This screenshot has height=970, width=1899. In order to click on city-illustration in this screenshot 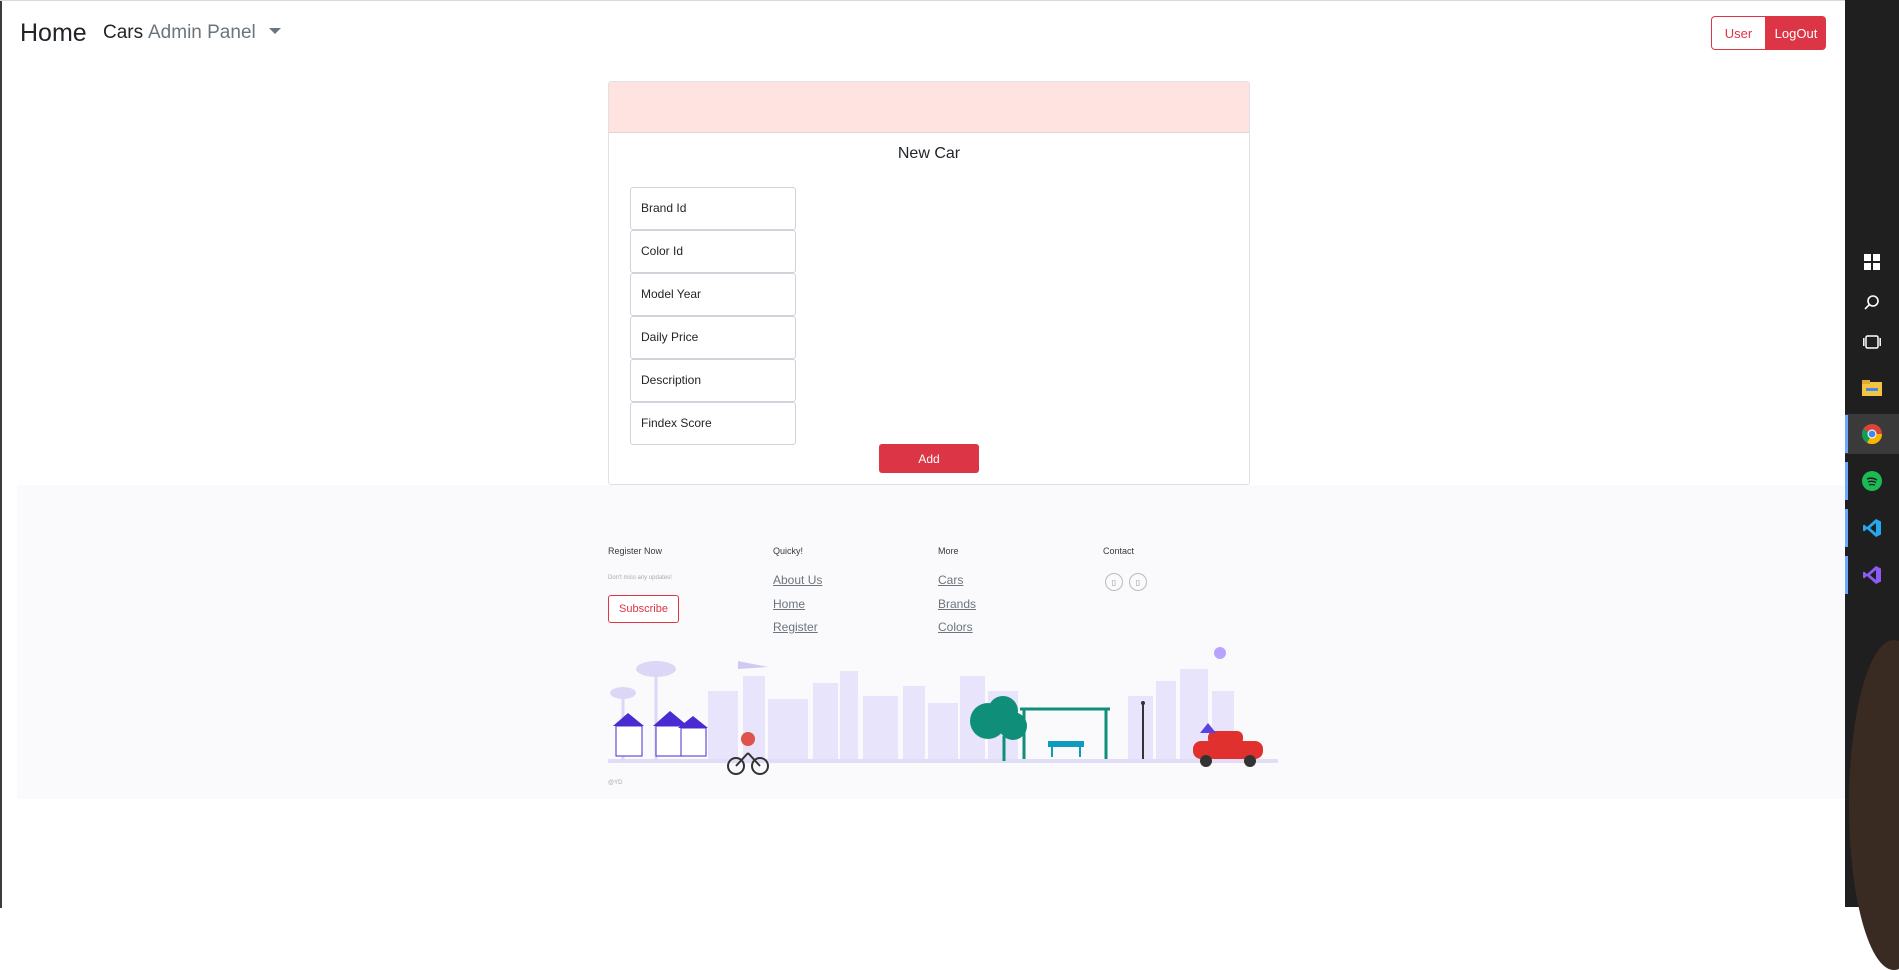, I will do `click(943, 711)`.